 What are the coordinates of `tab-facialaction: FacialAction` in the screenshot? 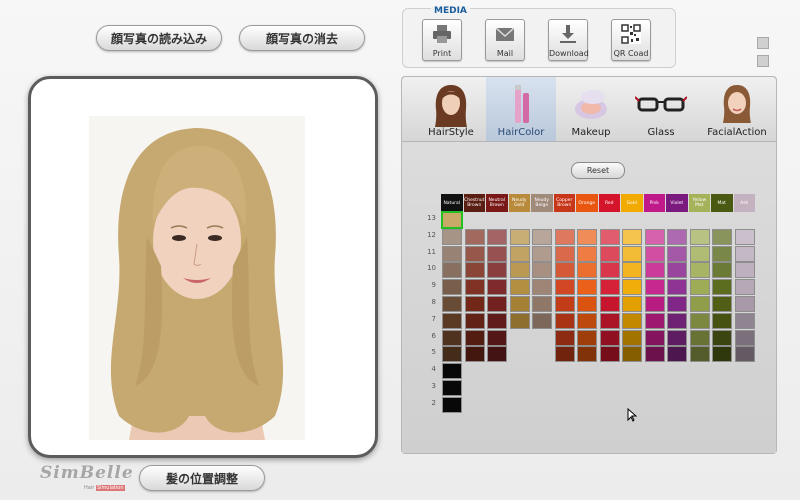 It's located at (737, 109).